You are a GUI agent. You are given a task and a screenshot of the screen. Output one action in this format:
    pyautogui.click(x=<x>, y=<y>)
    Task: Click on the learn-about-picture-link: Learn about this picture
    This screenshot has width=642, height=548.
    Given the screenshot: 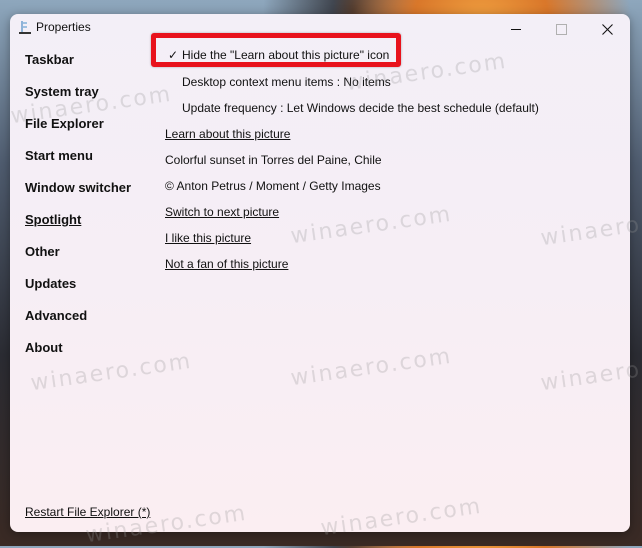 What is the action you would take?
    pyautogui.click(x=227, y=134)
    